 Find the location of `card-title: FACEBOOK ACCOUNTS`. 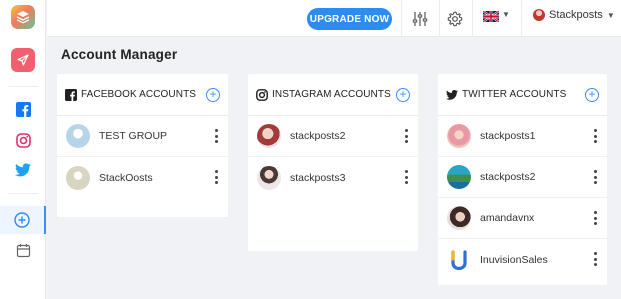

card-title: FACEBOOK ACCOUNTS is located at coordinates (139, 94).